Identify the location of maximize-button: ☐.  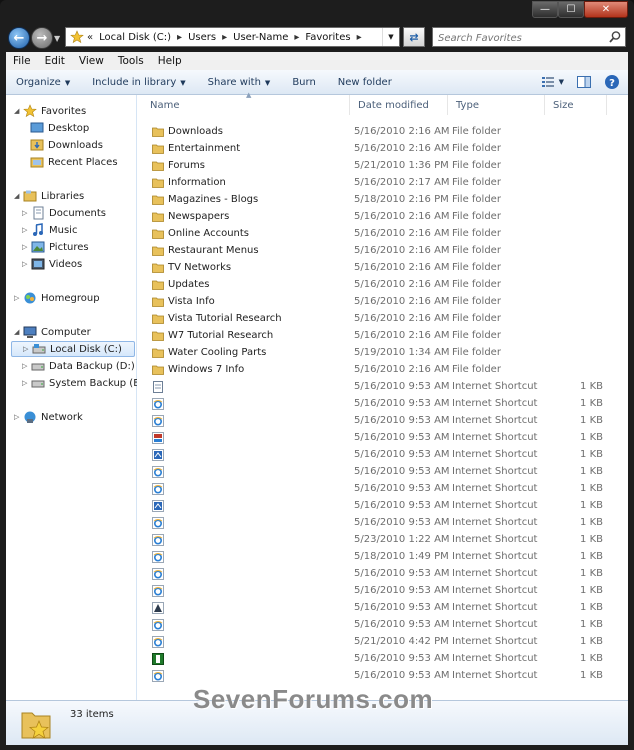
(571, 9).